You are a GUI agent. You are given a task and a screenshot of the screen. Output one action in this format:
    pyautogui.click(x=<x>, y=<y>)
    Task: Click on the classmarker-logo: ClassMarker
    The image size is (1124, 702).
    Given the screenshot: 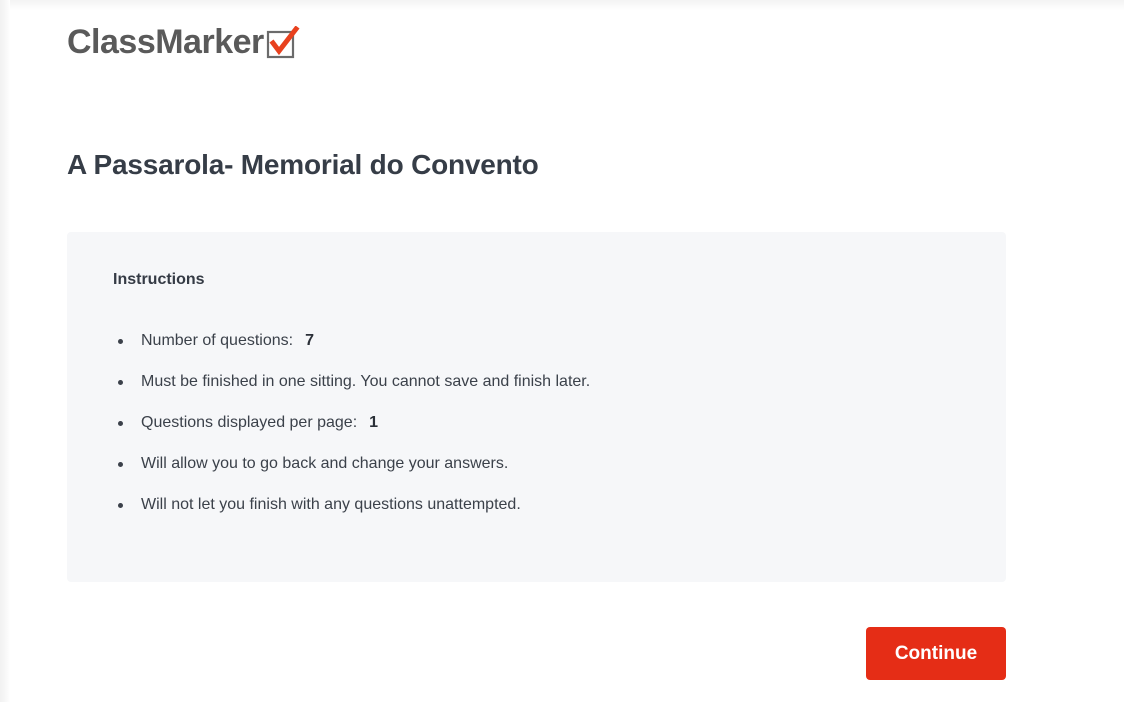 What is the action you would take?
    pyautogui.click(x=183, y=42)
    